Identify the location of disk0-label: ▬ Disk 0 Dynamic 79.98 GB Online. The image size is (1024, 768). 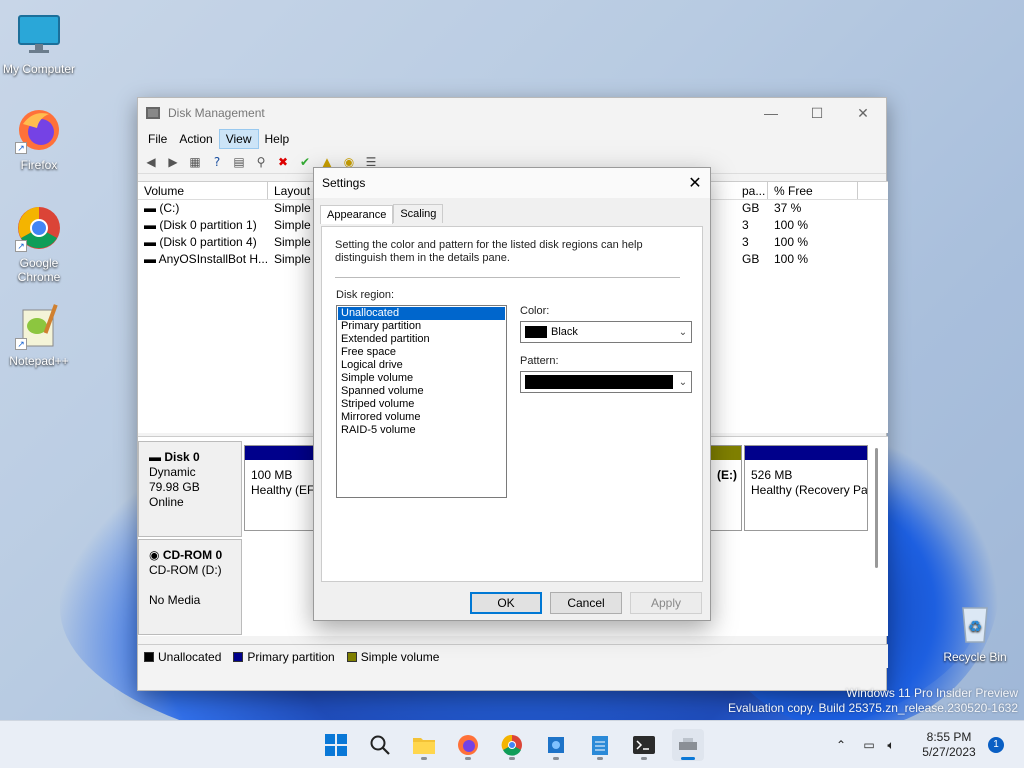
(190, 489).